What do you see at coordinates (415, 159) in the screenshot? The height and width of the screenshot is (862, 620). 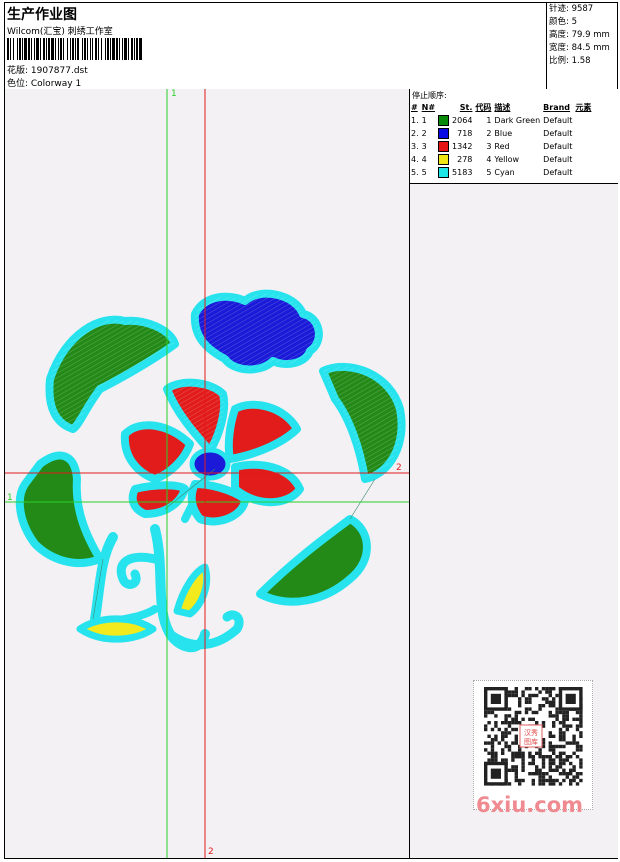 I see `row-index: 4.` at bounding box center [415, 159].